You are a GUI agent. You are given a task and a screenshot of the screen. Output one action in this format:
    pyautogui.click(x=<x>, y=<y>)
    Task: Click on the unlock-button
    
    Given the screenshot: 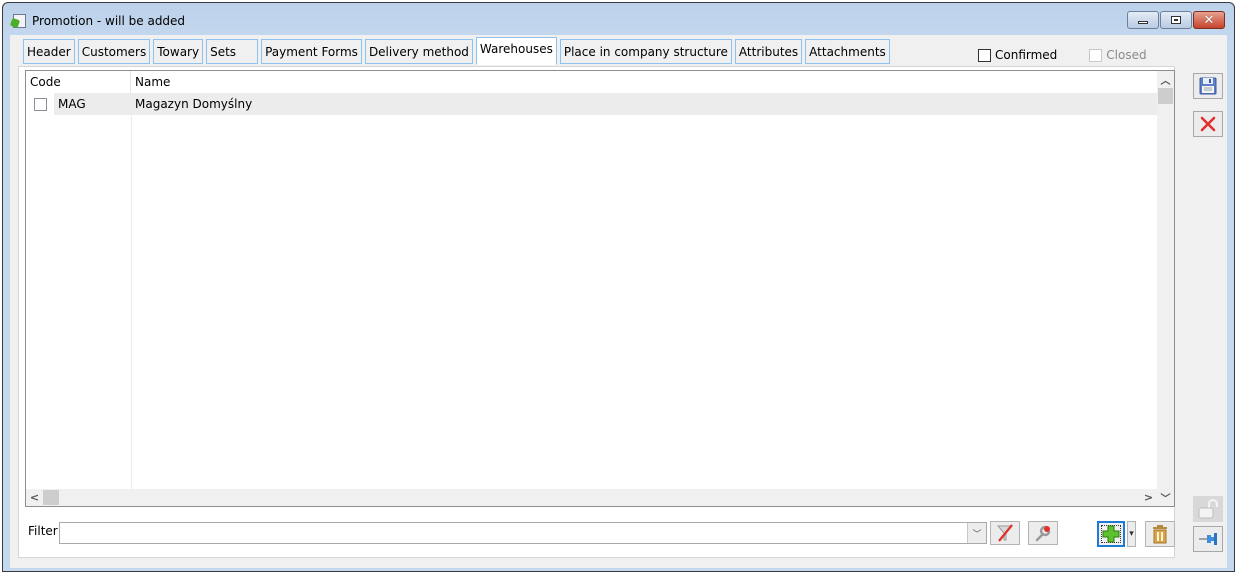 What is the action you would take?
    pyautogui.click(x=1208, y=509)
    